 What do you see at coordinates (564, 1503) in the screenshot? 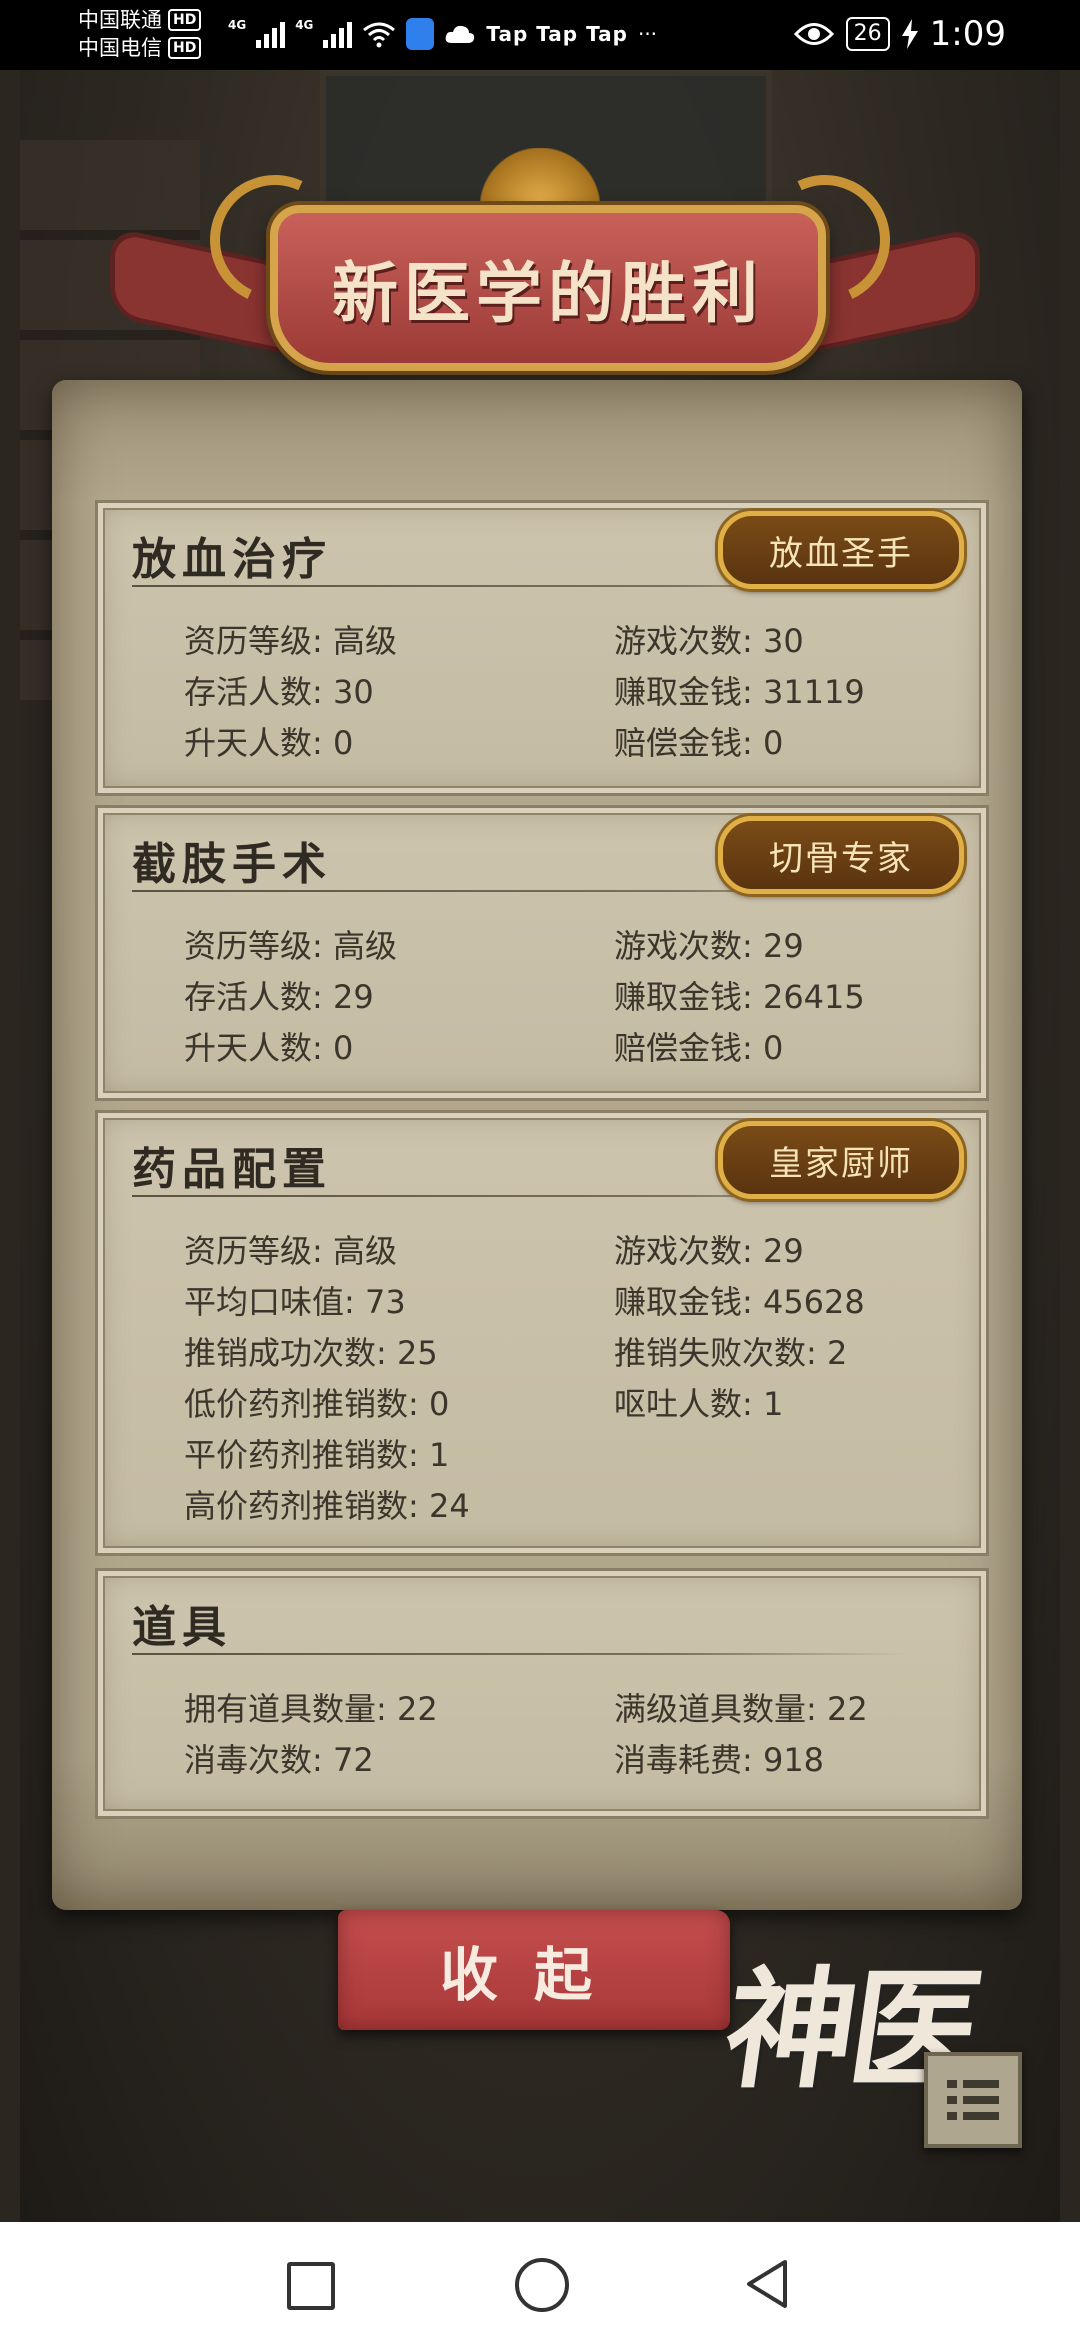
I see `stats-row: 高价药剂推销数: 24` at bounding box center [564, 1503].